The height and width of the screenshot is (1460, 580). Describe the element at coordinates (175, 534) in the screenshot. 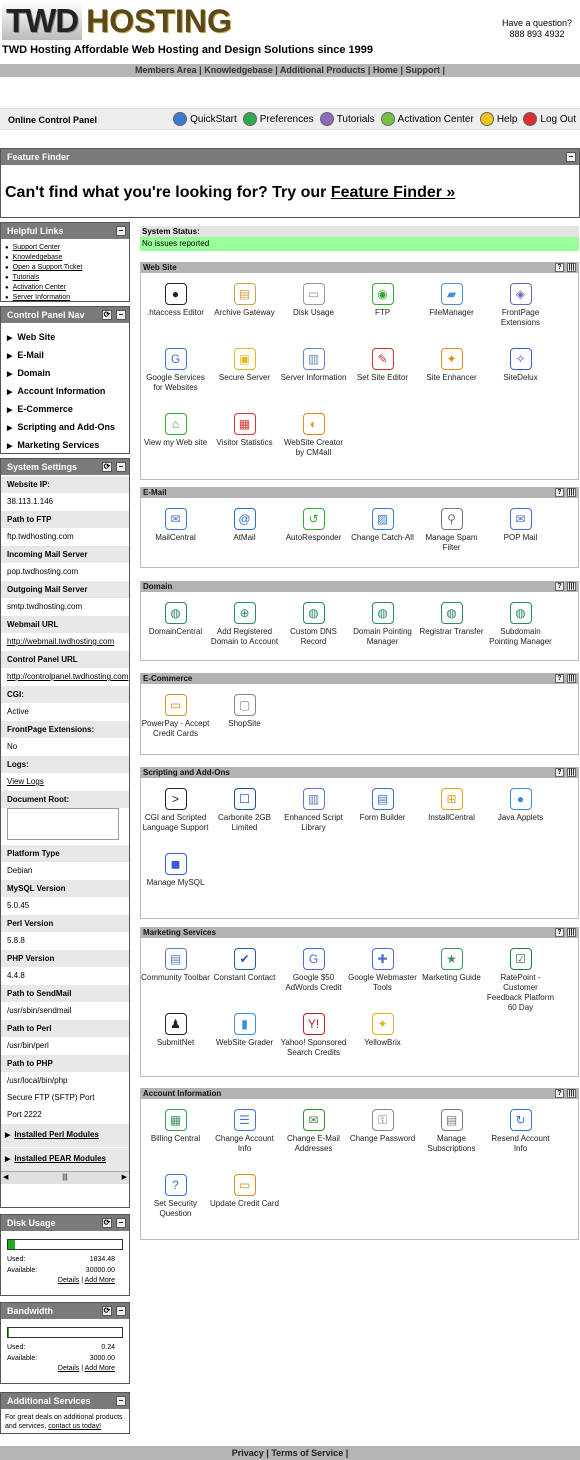

I see `feature-mailcentral: ✉ MailCentral` at that location.